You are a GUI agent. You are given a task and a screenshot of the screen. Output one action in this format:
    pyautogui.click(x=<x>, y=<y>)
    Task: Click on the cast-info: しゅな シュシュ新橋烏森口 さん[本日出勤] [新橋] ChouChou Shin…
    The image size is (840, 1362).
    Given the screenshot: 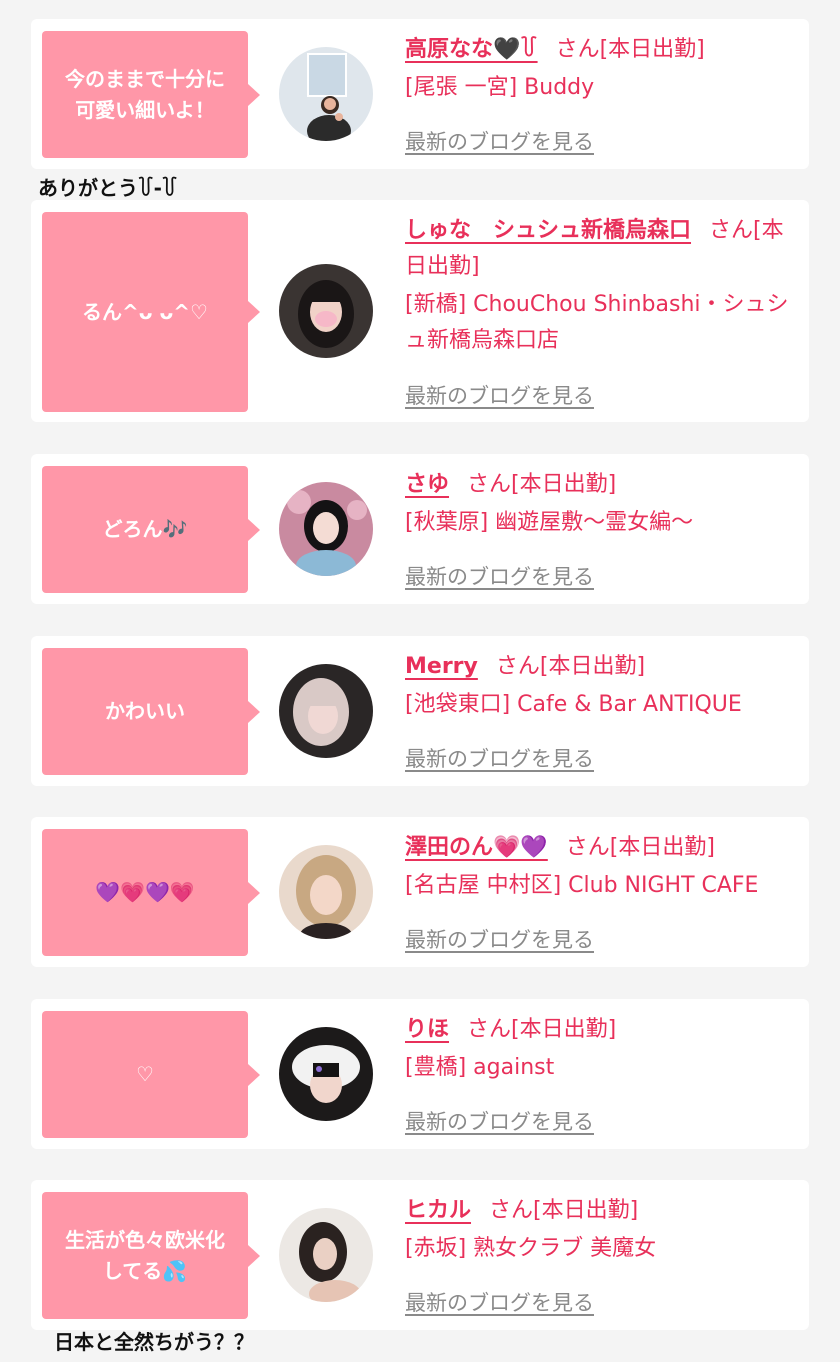 What is the action you would take?
    pyautogui.click(x=603, y=286)
    